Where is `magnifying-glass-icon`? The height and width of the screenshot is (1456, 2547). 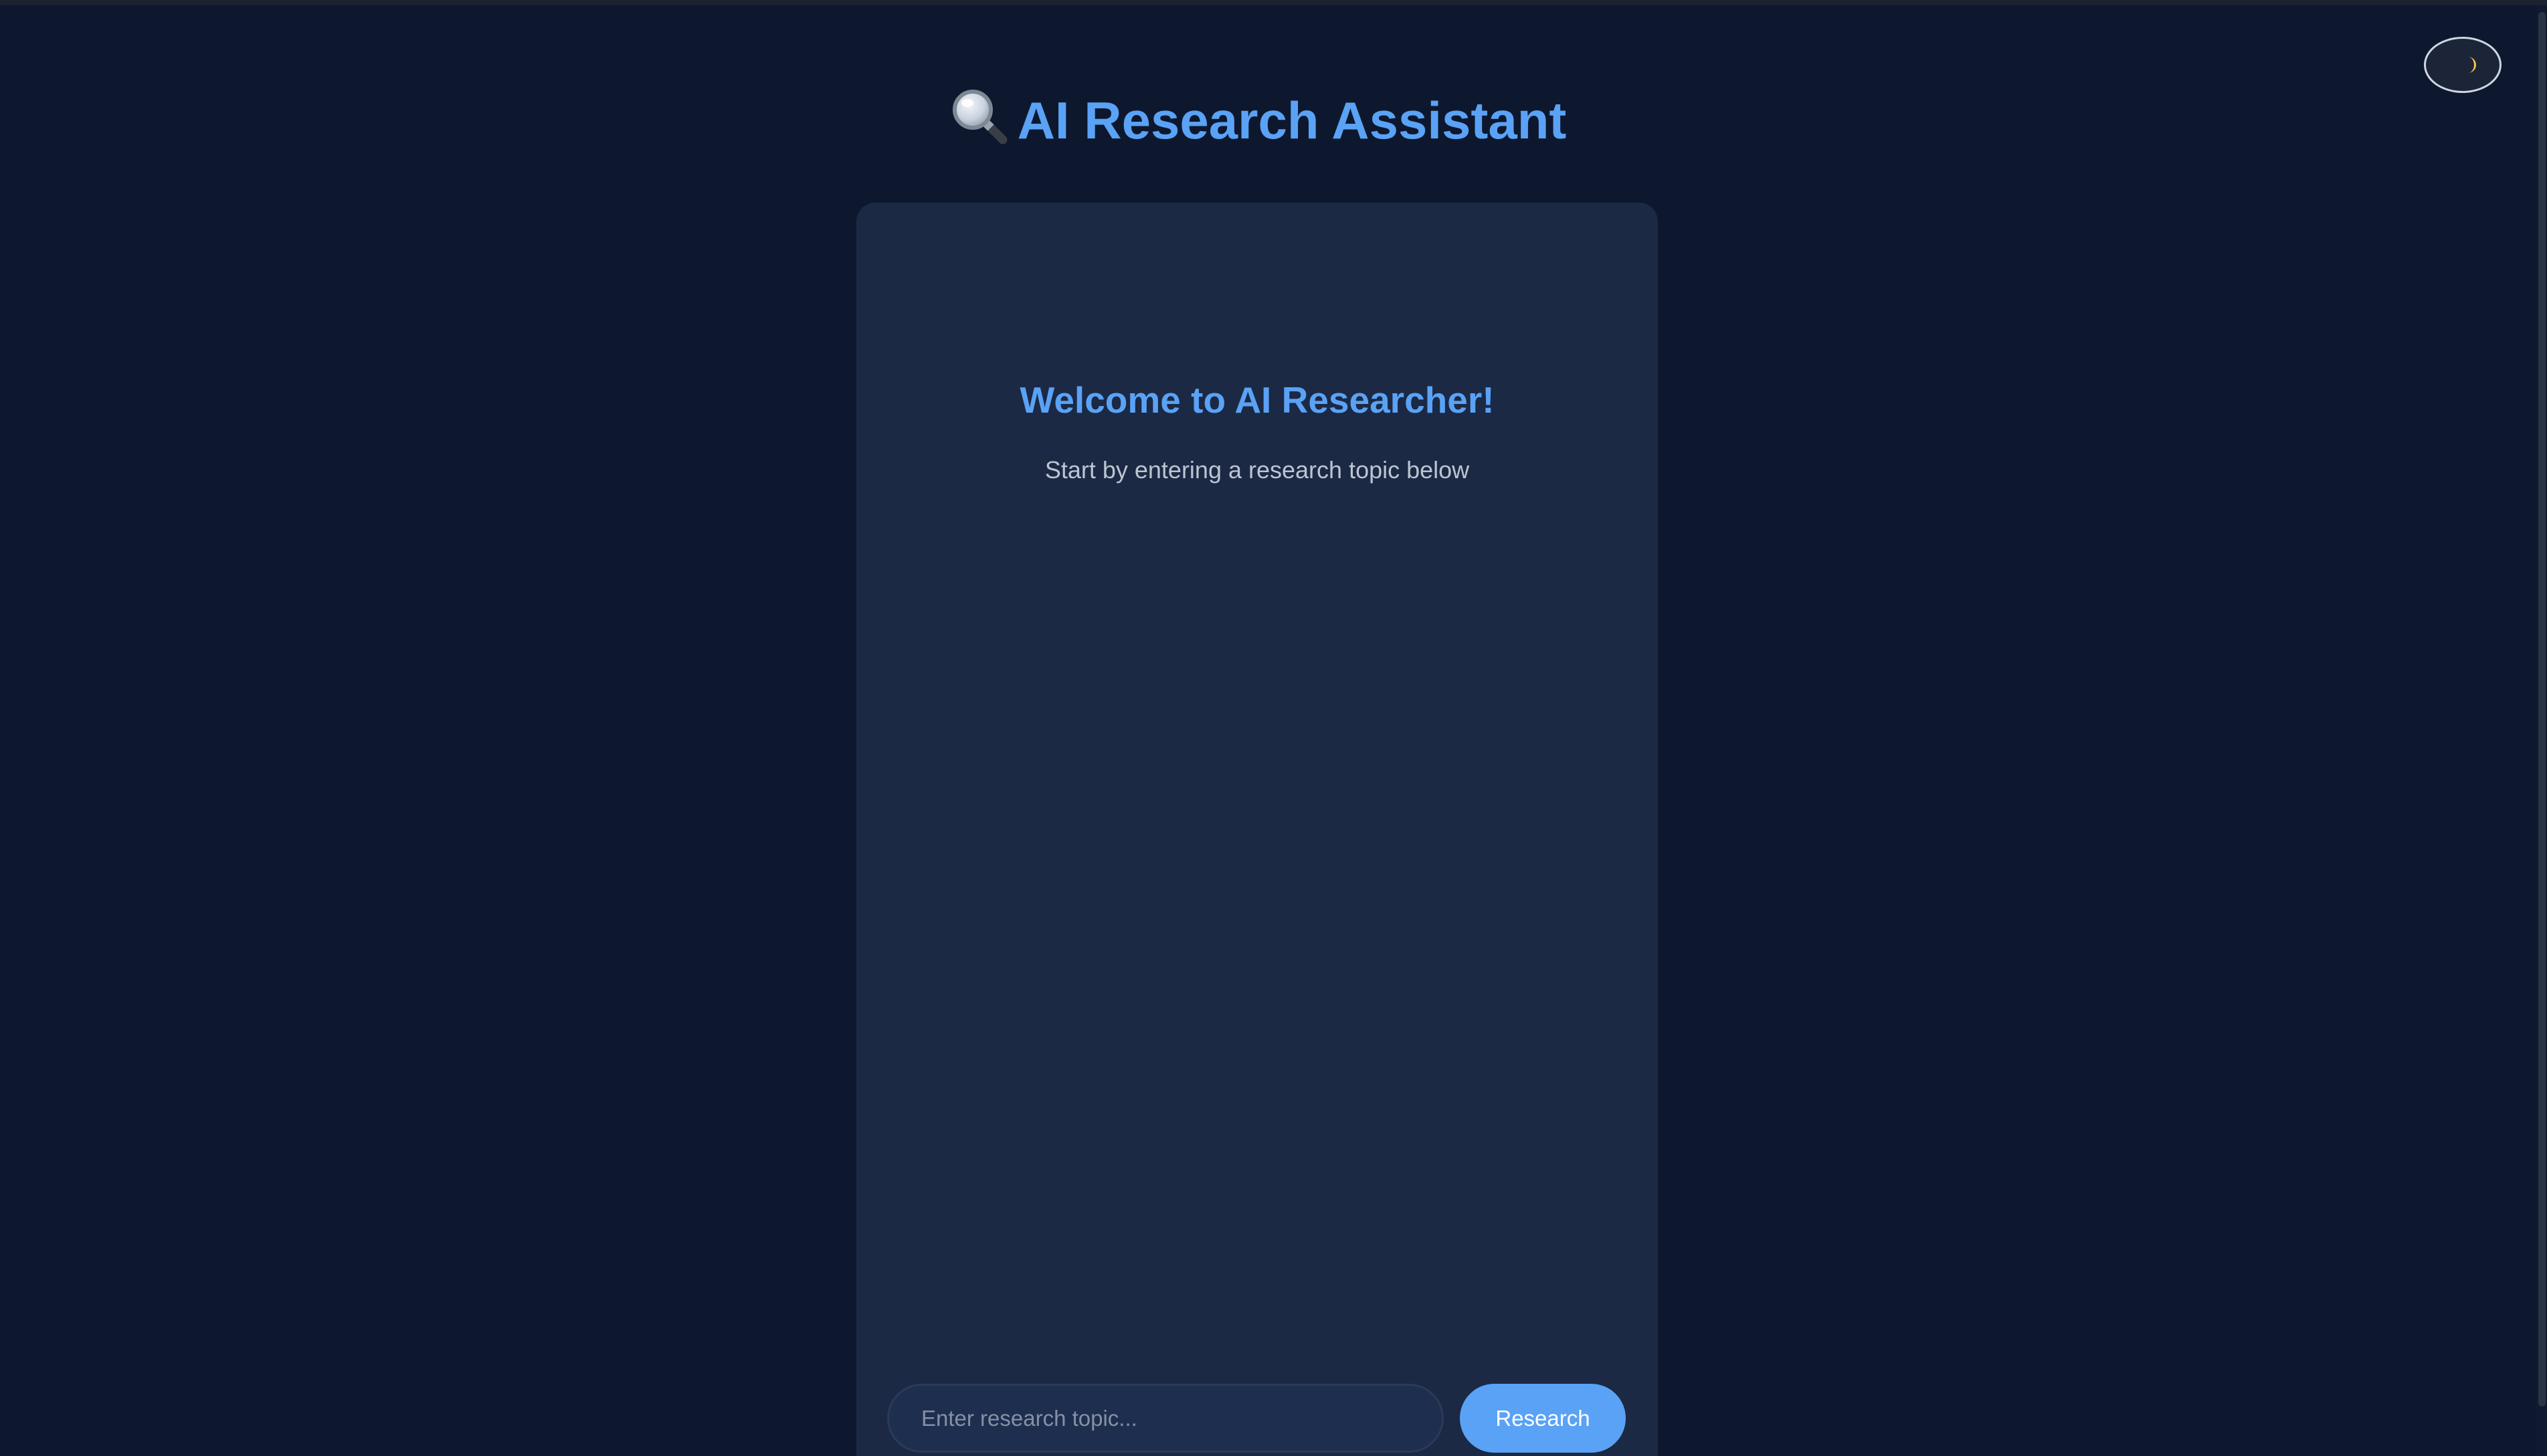 magnifying-glass-icon is located at coordinates (980, 117).